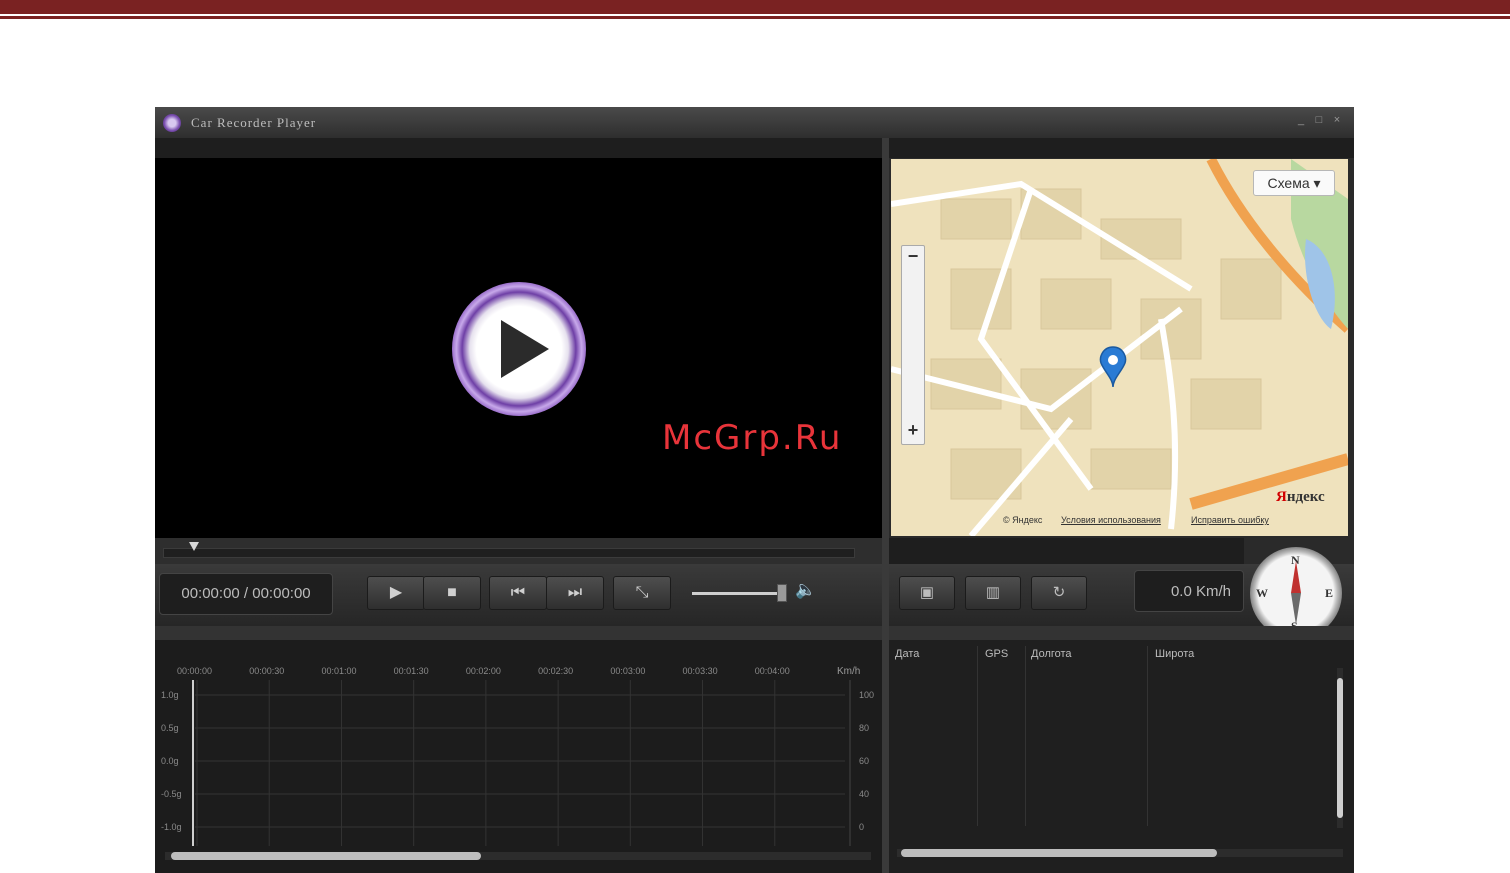  What do you see at coordinates (1300, 497) in the screenshot?
I see `yandex-logo: Яндекс` at bounding box center [1300, 497].